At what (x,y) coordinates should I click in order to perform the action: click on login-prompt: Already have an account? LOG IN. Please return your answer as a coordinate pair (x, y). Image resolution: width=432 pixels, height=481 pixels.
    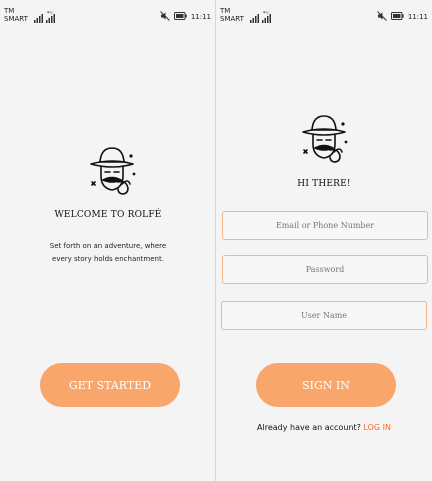
    Looking at the image, I should click on (324, 427).